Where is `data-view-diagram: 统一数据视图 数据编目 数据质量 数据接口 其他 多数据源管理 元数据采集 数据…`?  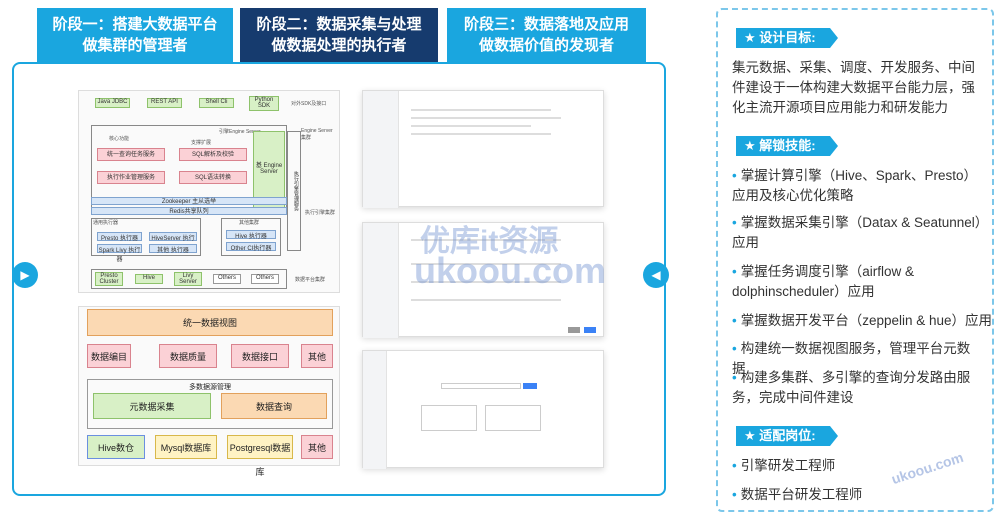
data-view-diagram: 统一数据视图 数据编目 数据质量 数据接口 其他 多数据源管理 元数据采集 数据… is located at coordinates (209, 391).